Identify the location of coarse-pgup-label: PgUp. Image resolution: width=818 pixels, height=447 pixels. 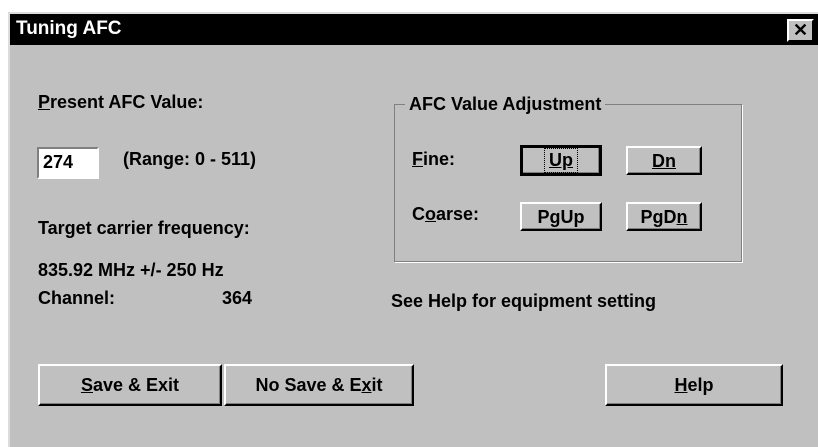
(561, 217).